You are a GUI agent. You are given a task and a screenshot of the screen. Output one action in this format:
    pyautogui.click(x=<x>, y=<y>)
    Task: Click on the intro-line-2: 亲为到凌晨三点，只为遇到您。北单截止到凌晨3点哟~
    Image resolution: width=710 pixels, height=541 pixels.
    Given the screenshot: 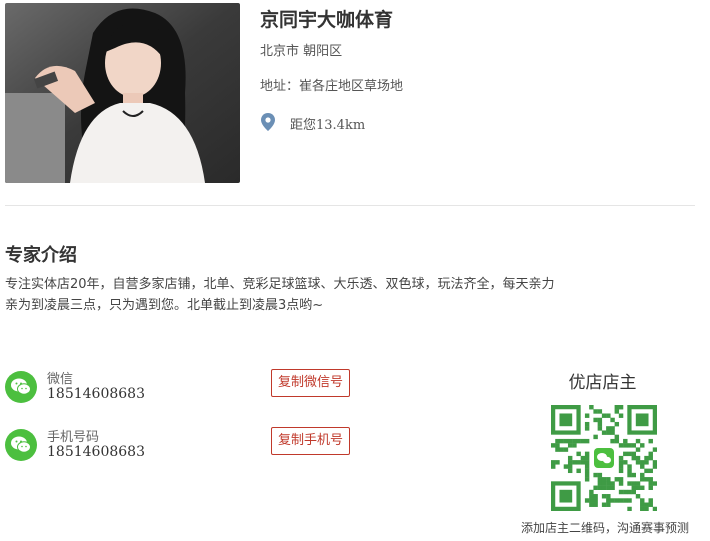 What is the action you would take?
    pyautogui.click(x=164, y=305)
    